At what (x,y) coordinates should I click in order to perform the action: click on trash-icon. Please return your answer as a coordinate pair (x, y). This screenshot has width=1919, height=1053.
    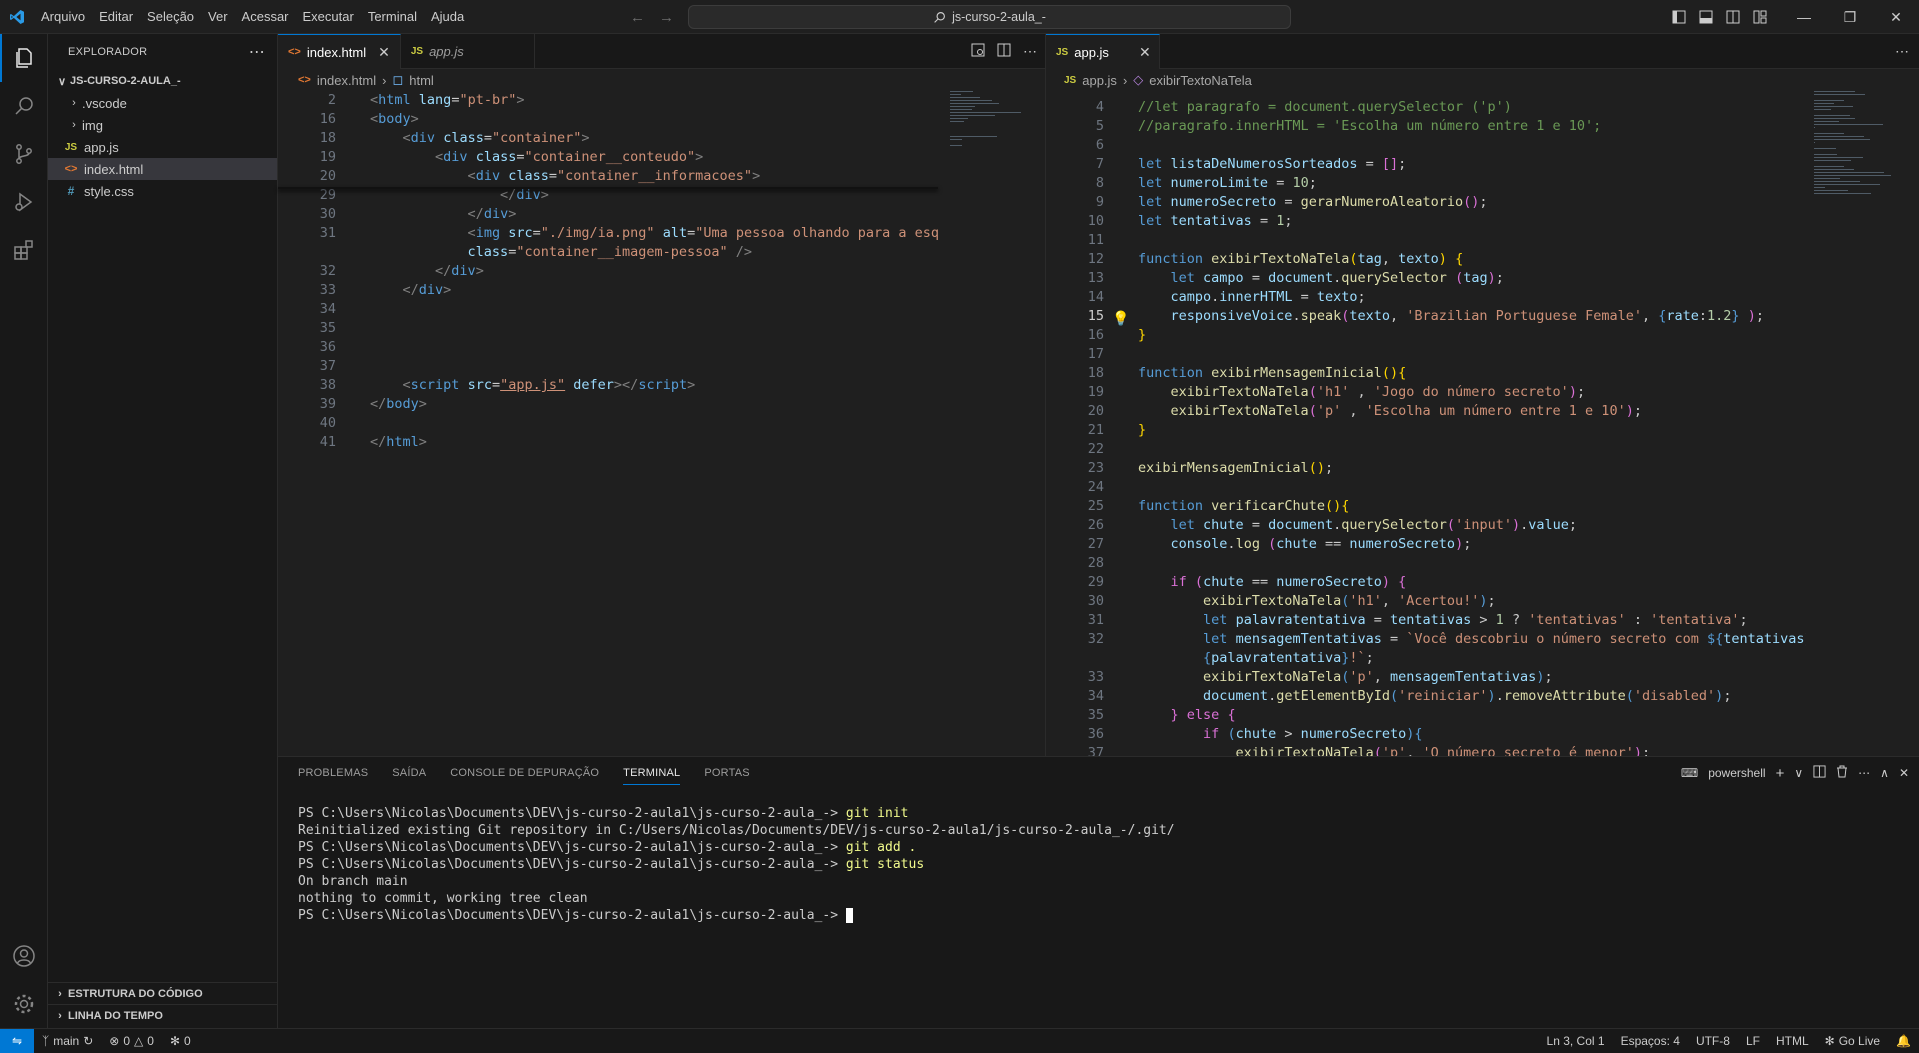
    Looking at the image, I should click on (1842, 773).